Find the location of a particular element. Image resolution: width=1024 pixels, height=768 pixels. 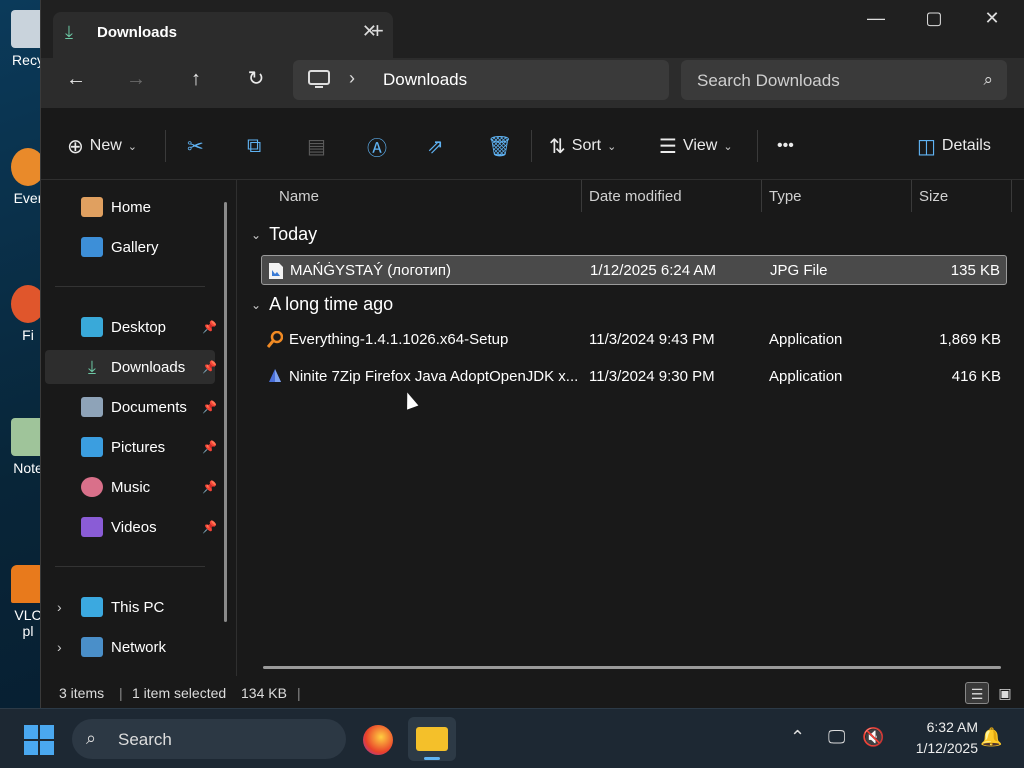

more-options-button: ••• is located at coordinates (785, 146).